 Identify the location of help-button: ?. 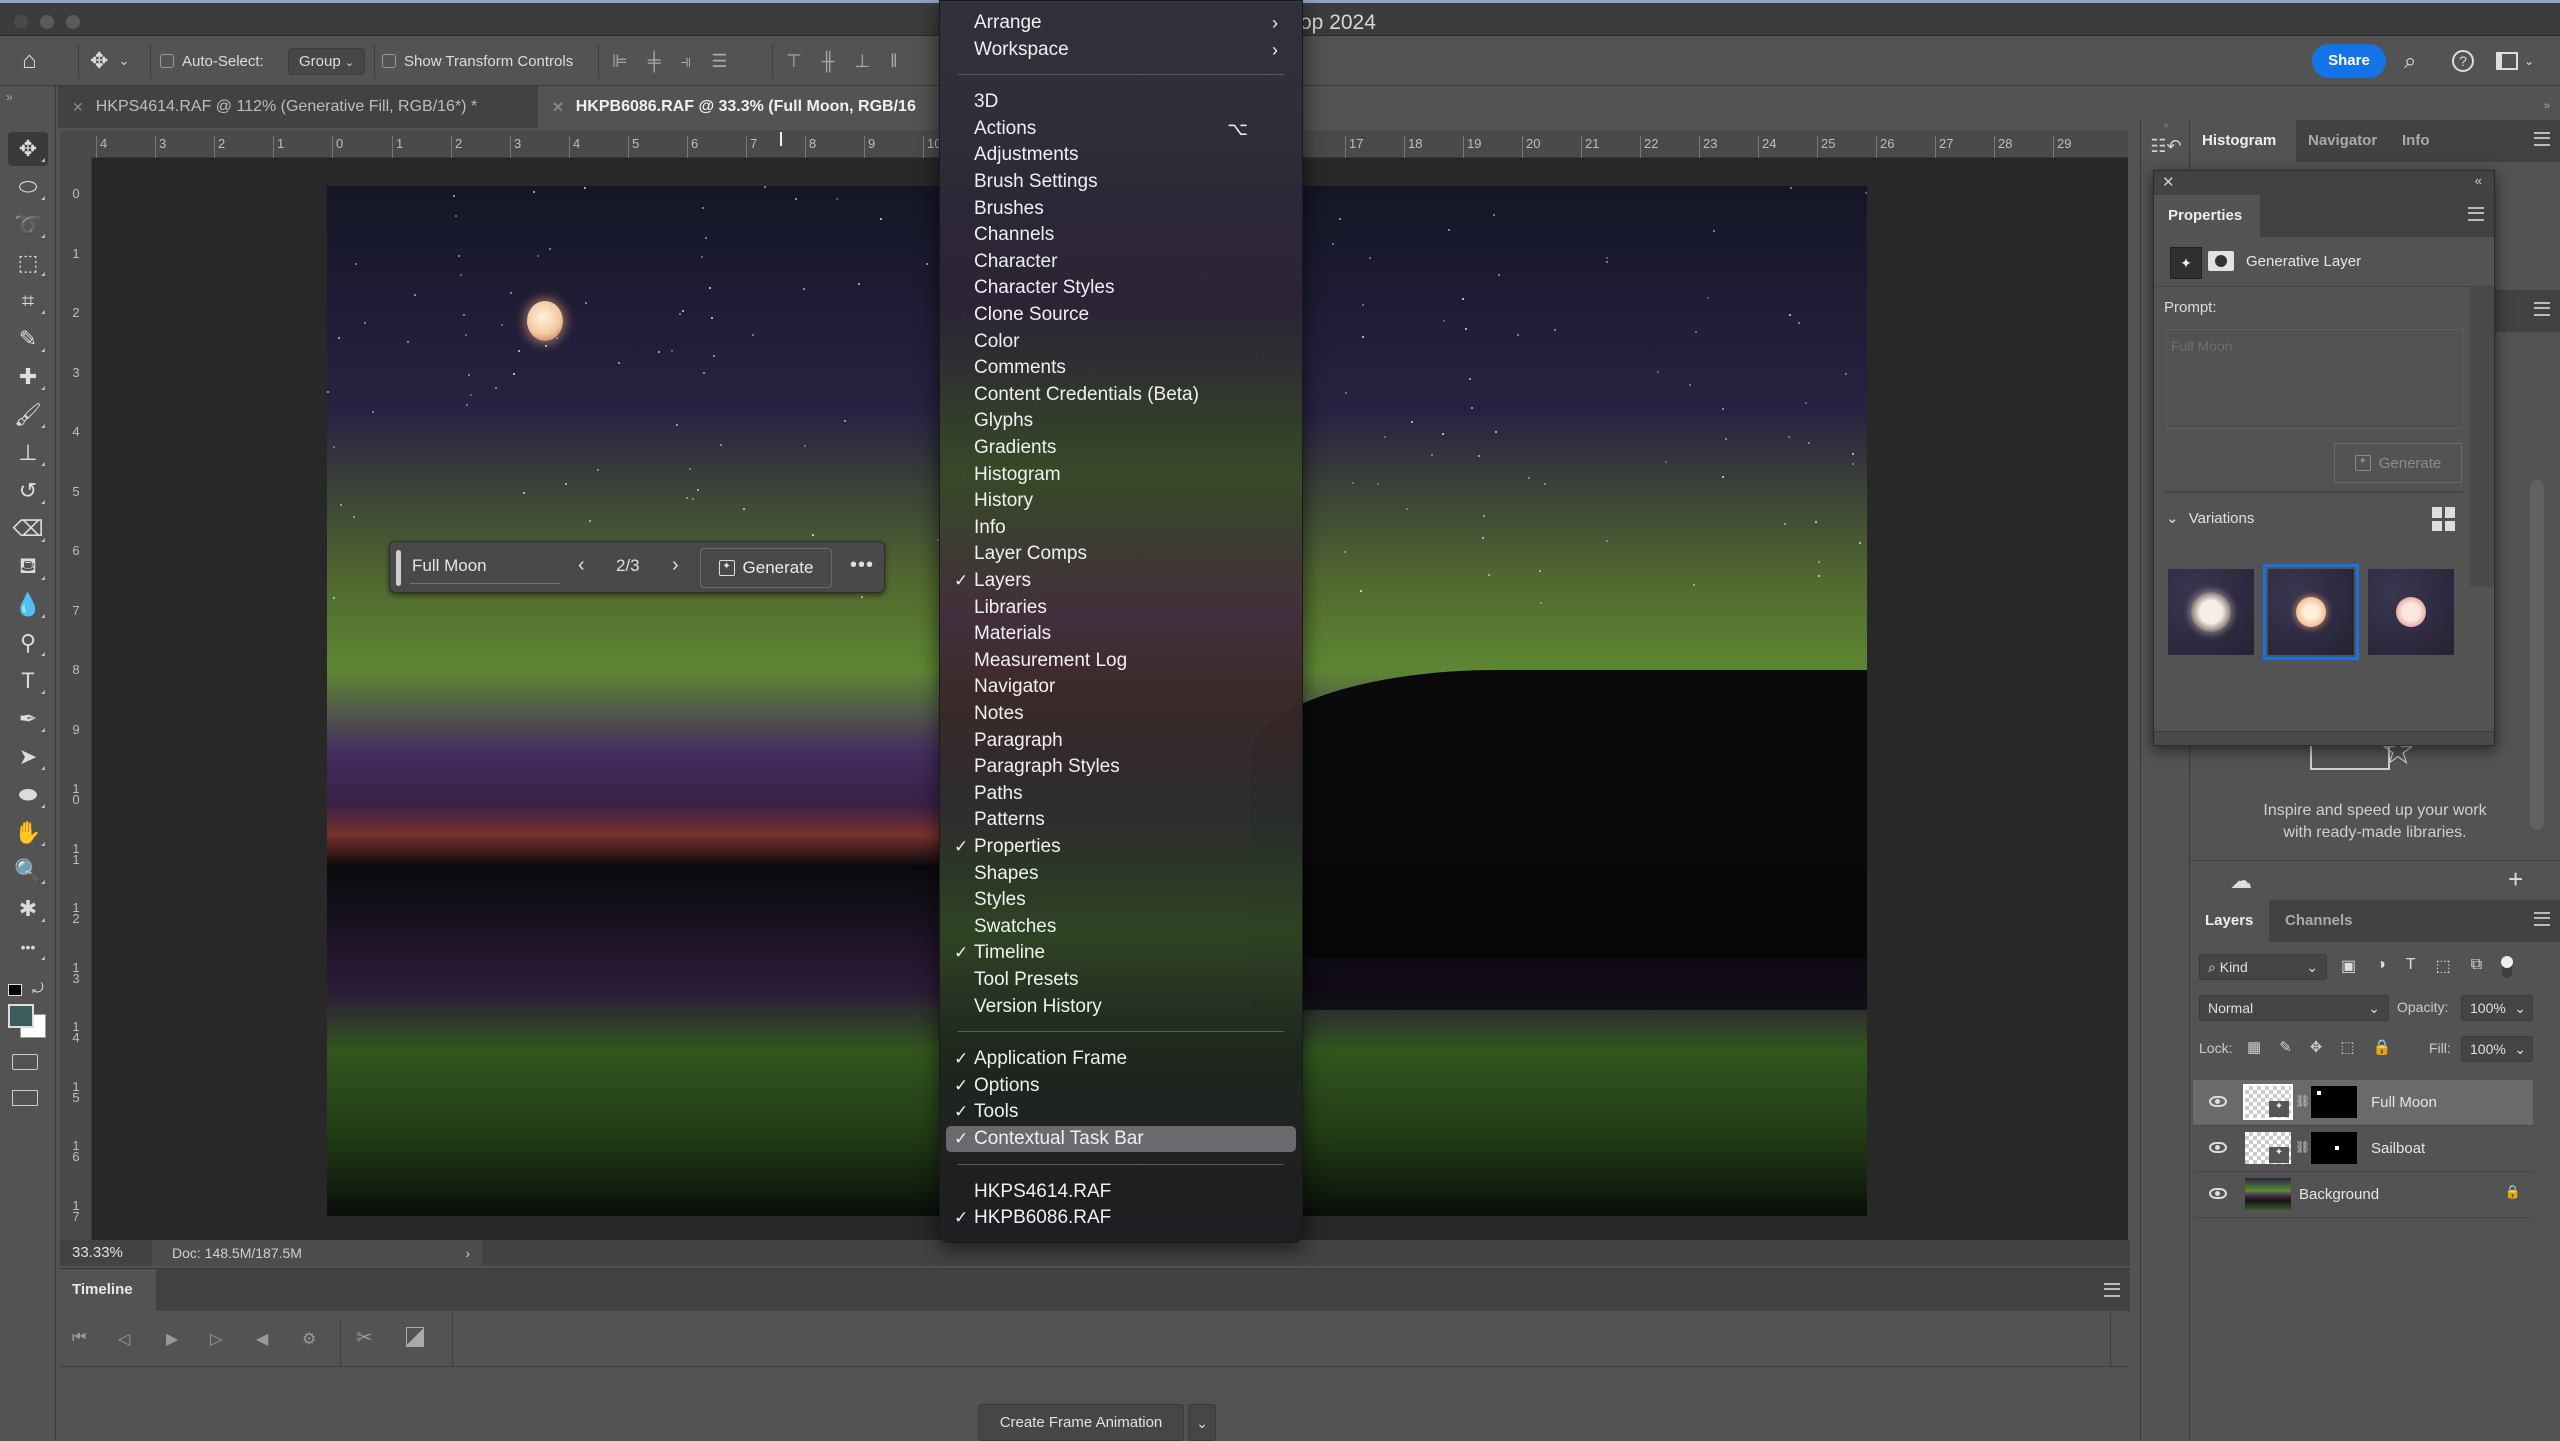
(2463, 61).